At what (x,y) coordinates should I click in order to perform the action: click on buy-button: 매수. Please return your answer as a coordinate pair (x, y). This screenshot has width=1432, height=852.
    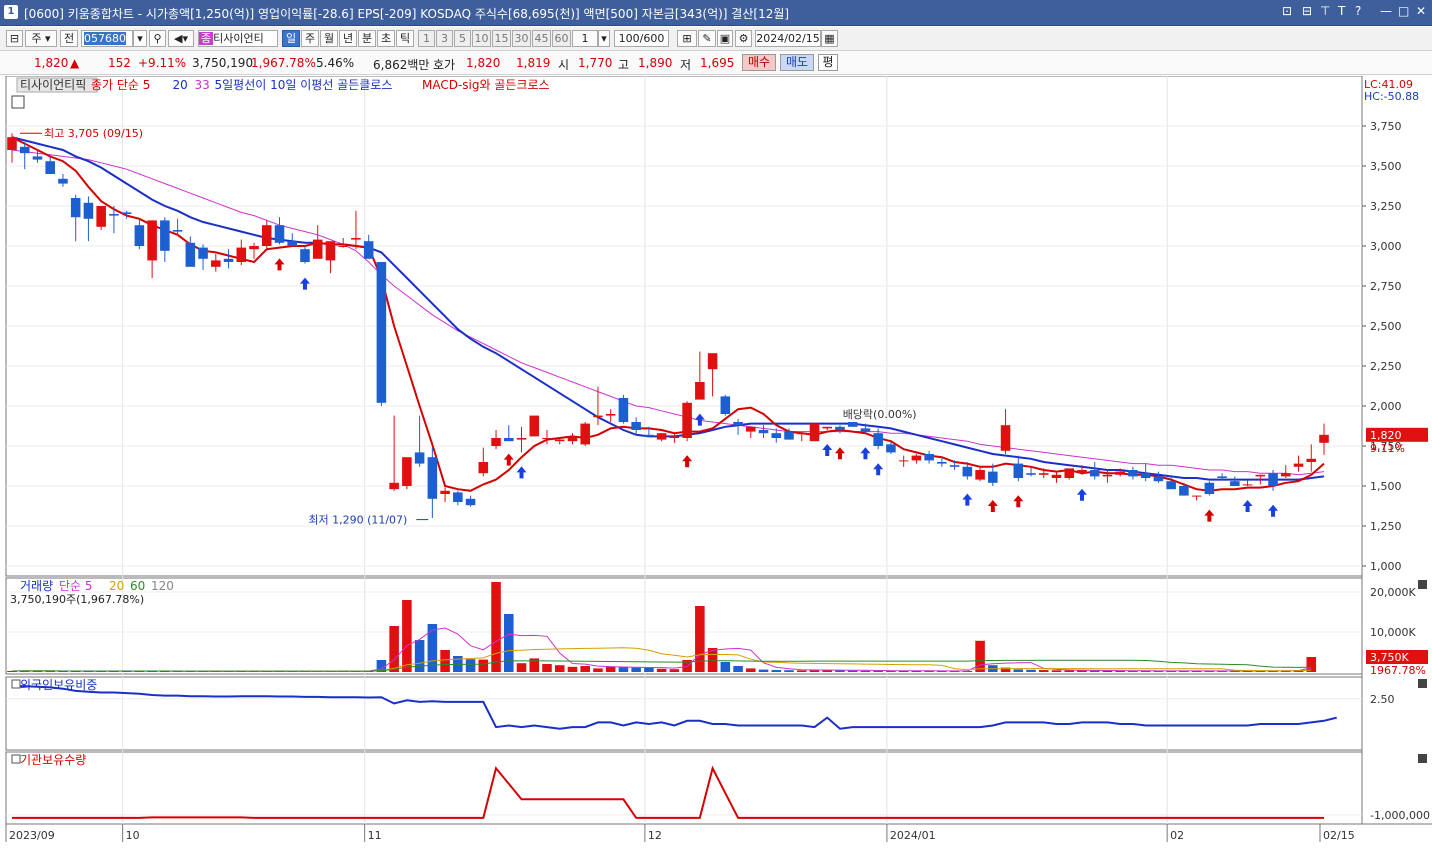
    Looking at the image, I should click on (759, 62).